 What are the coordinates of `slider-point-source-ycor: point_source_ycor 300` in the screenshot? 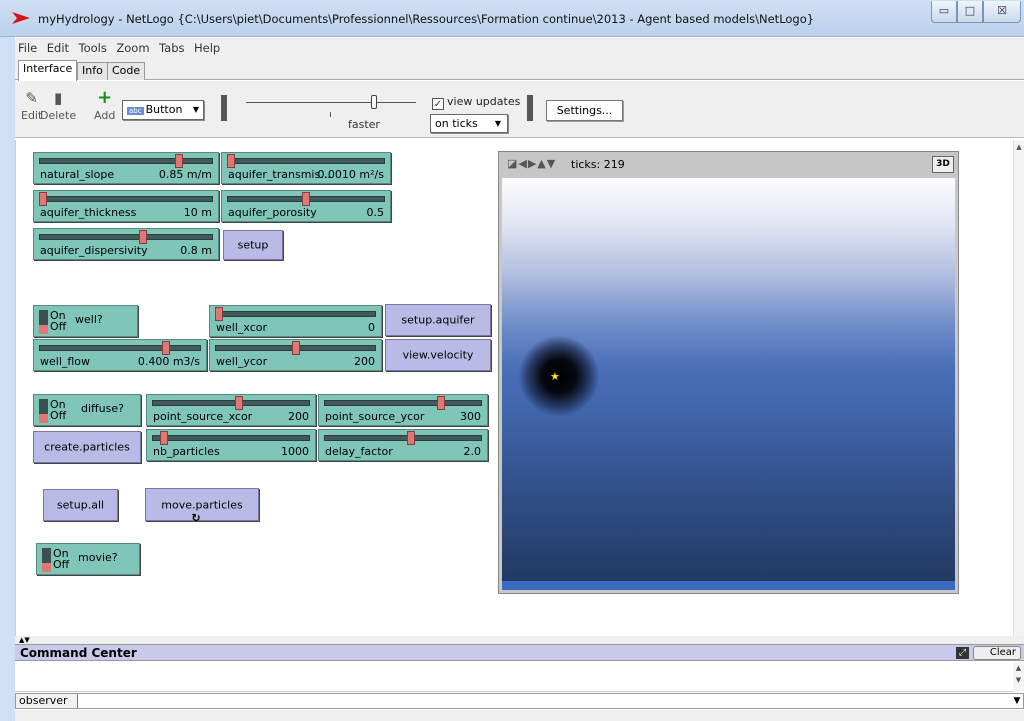 It's located at (403, 410).